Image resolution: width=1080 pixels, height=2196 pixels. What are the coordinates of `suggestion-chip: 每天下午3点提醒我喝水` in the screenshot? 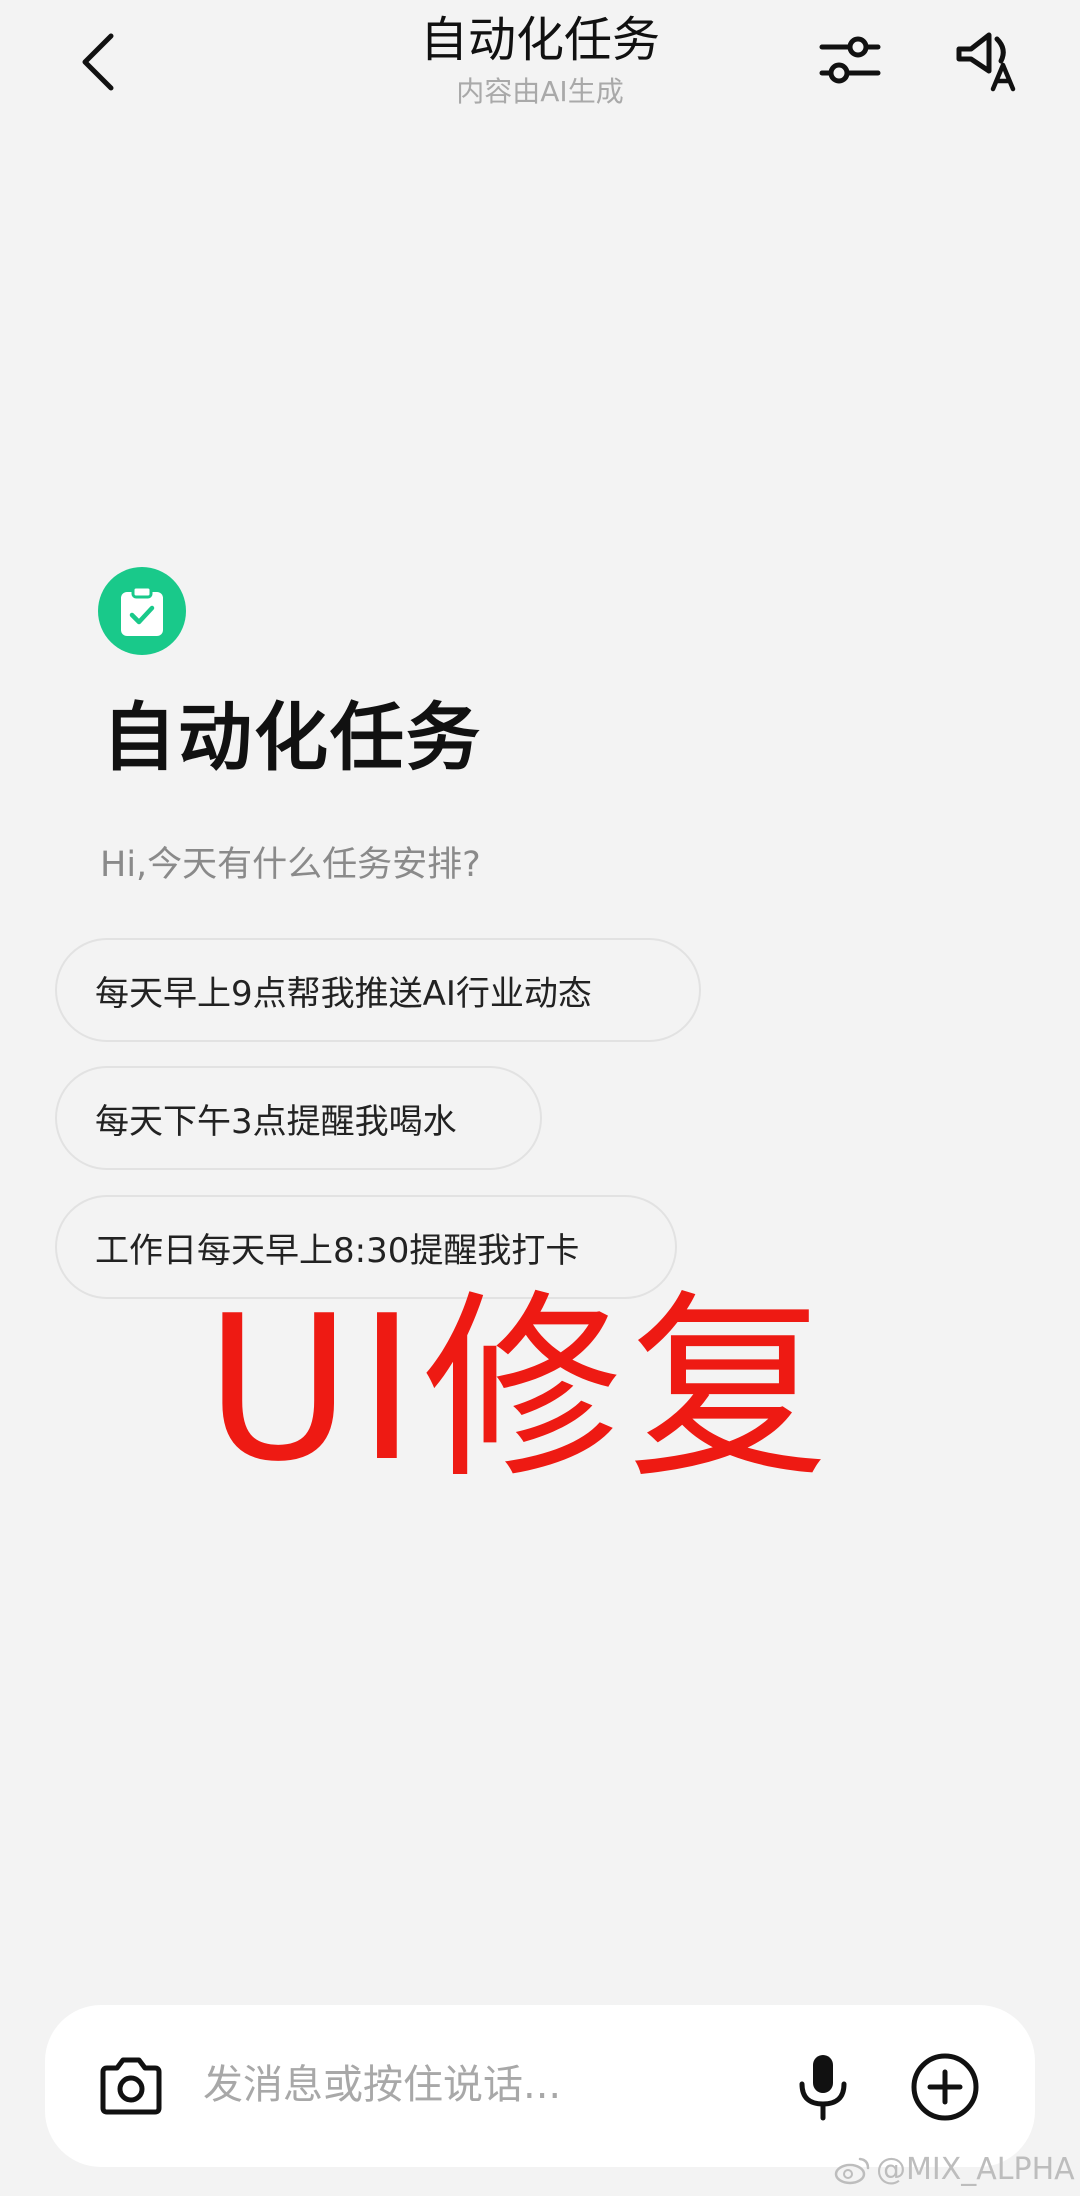 It's located at (298, 1118).